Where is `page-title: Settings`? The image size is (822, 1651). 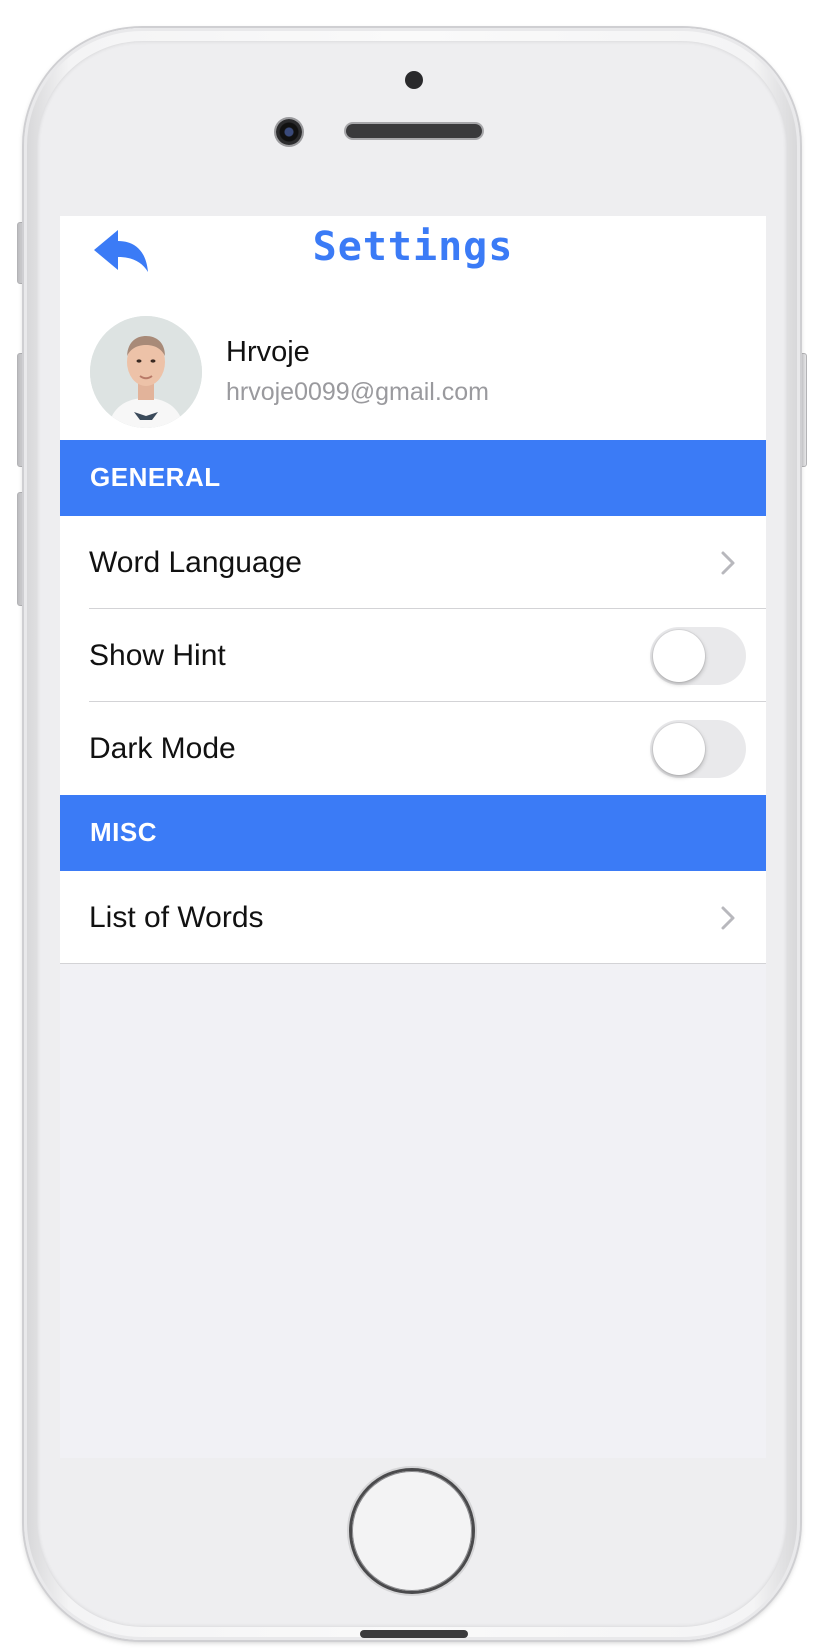 page-title: Settings is located at coordinates (413, 247).